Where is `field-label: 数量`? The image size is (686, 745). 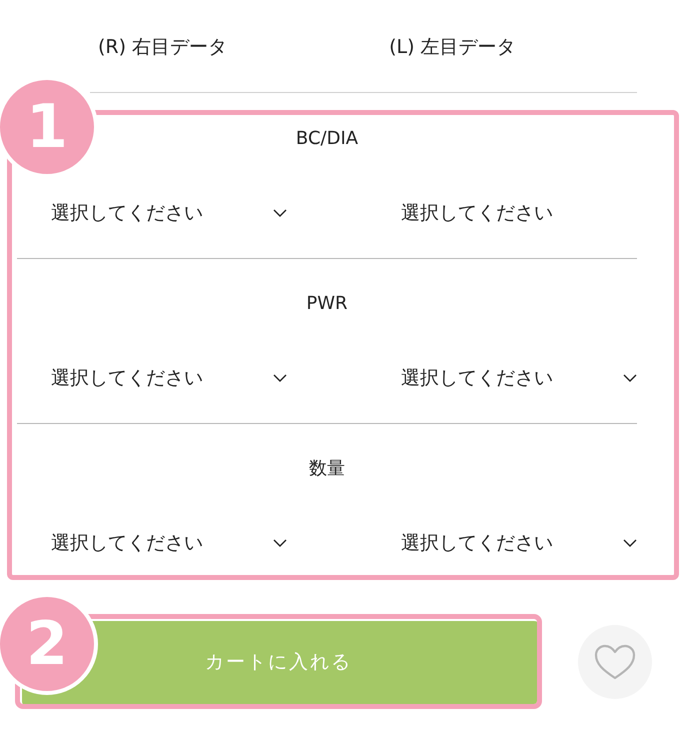
field-label: 数量 is located at coordinates (327, 468).